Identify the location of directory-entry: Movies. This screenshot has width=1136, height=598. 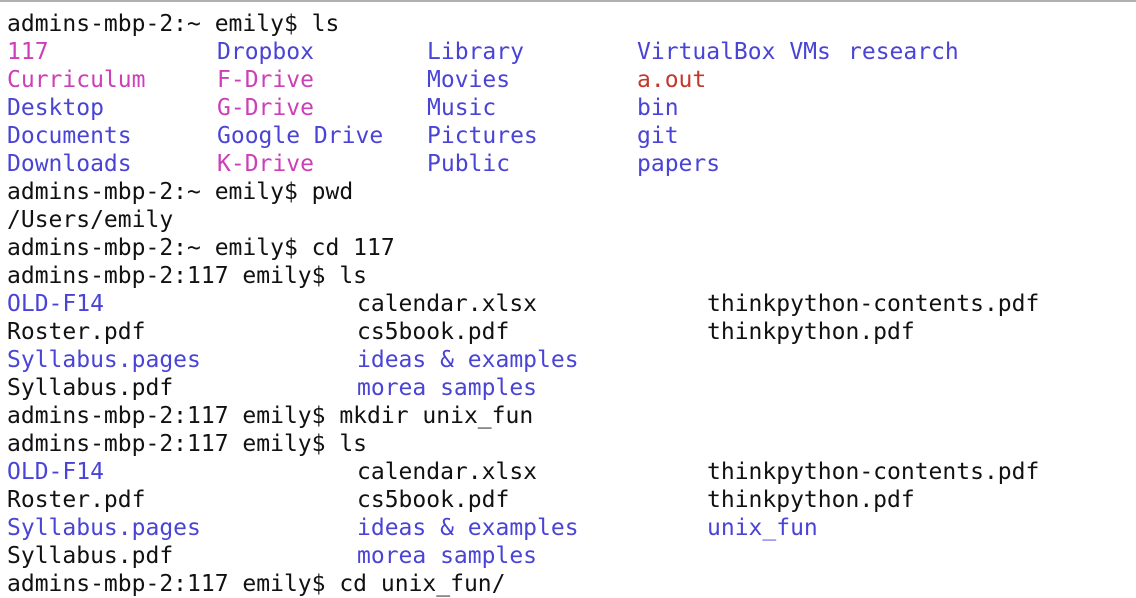
(469, 80).